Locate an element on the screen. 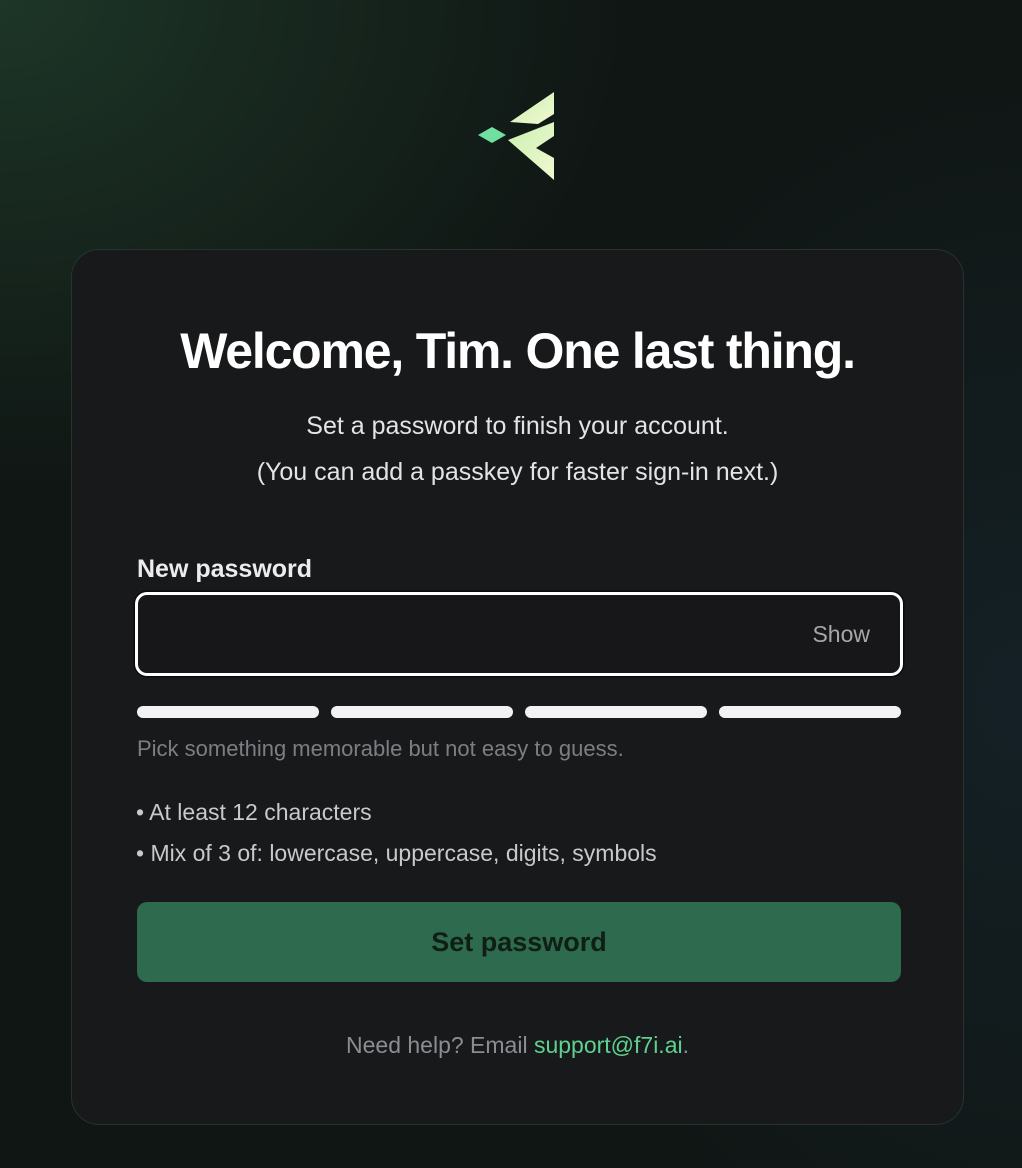 Image resolution: width=1022 pixels, height=1168 pixels. password-input-wrapper: Show is located at coordinates (519, 634).